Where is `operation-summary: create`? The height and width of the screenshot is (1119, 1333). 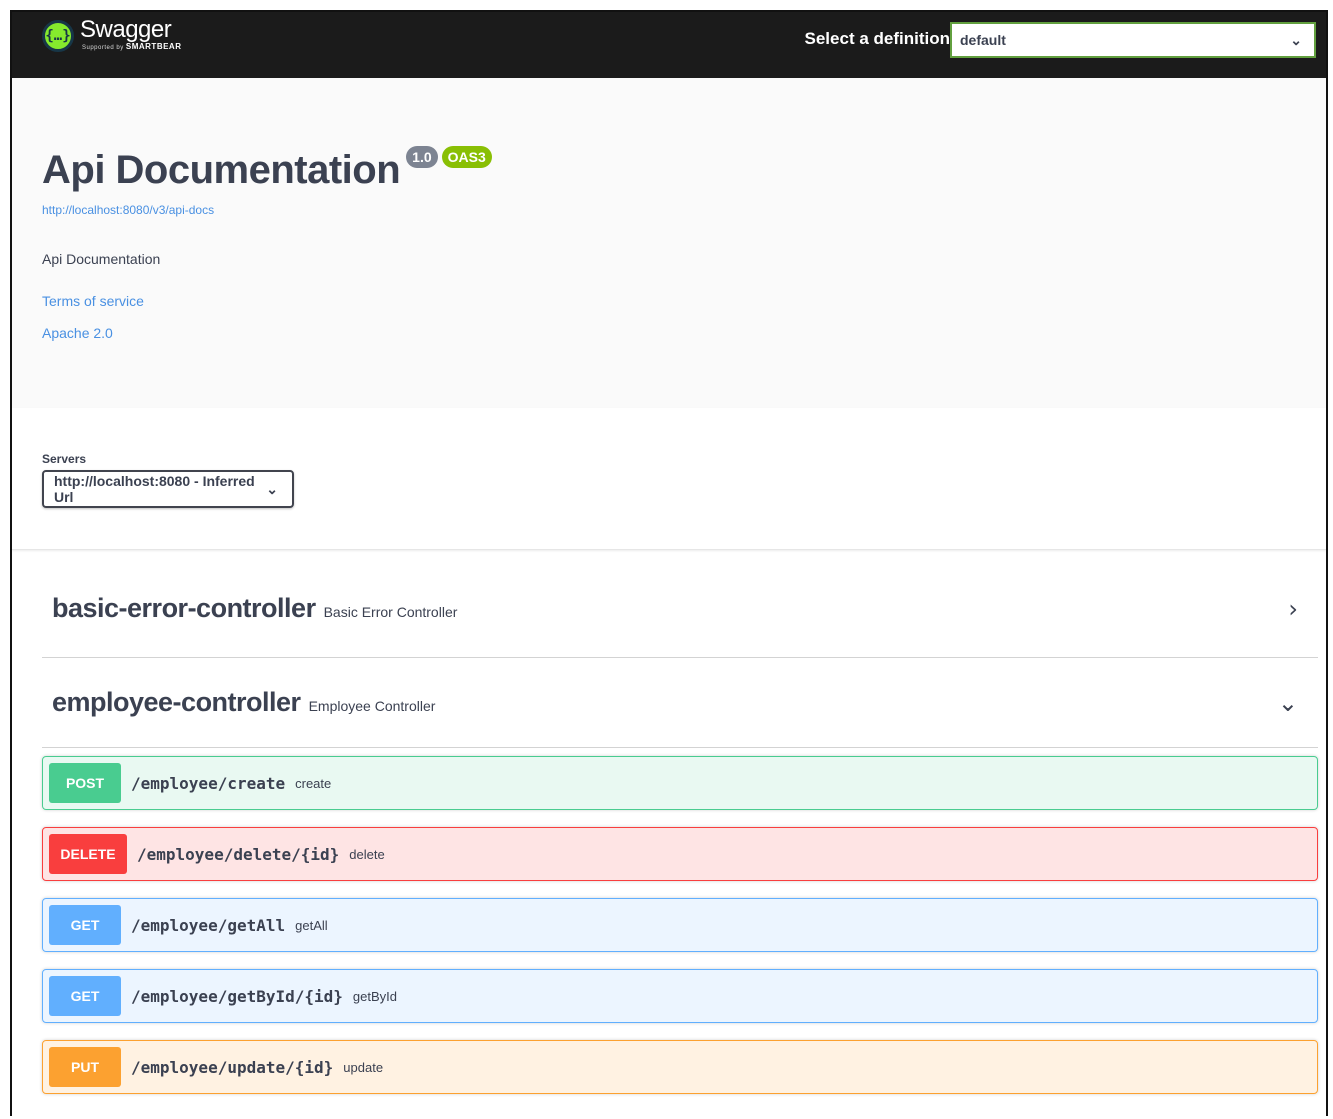 operation-summary: create is located at coordinates (313, 783).